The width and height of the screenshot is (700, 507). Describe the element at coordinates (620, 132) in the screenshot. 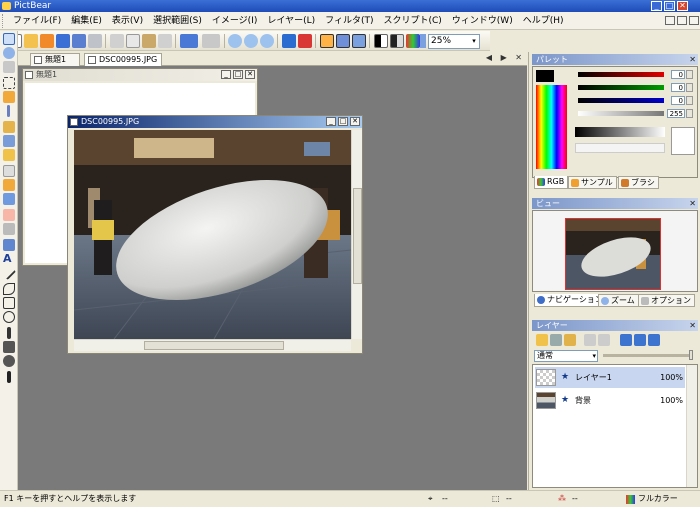

I see `brightness-bar` at that location.